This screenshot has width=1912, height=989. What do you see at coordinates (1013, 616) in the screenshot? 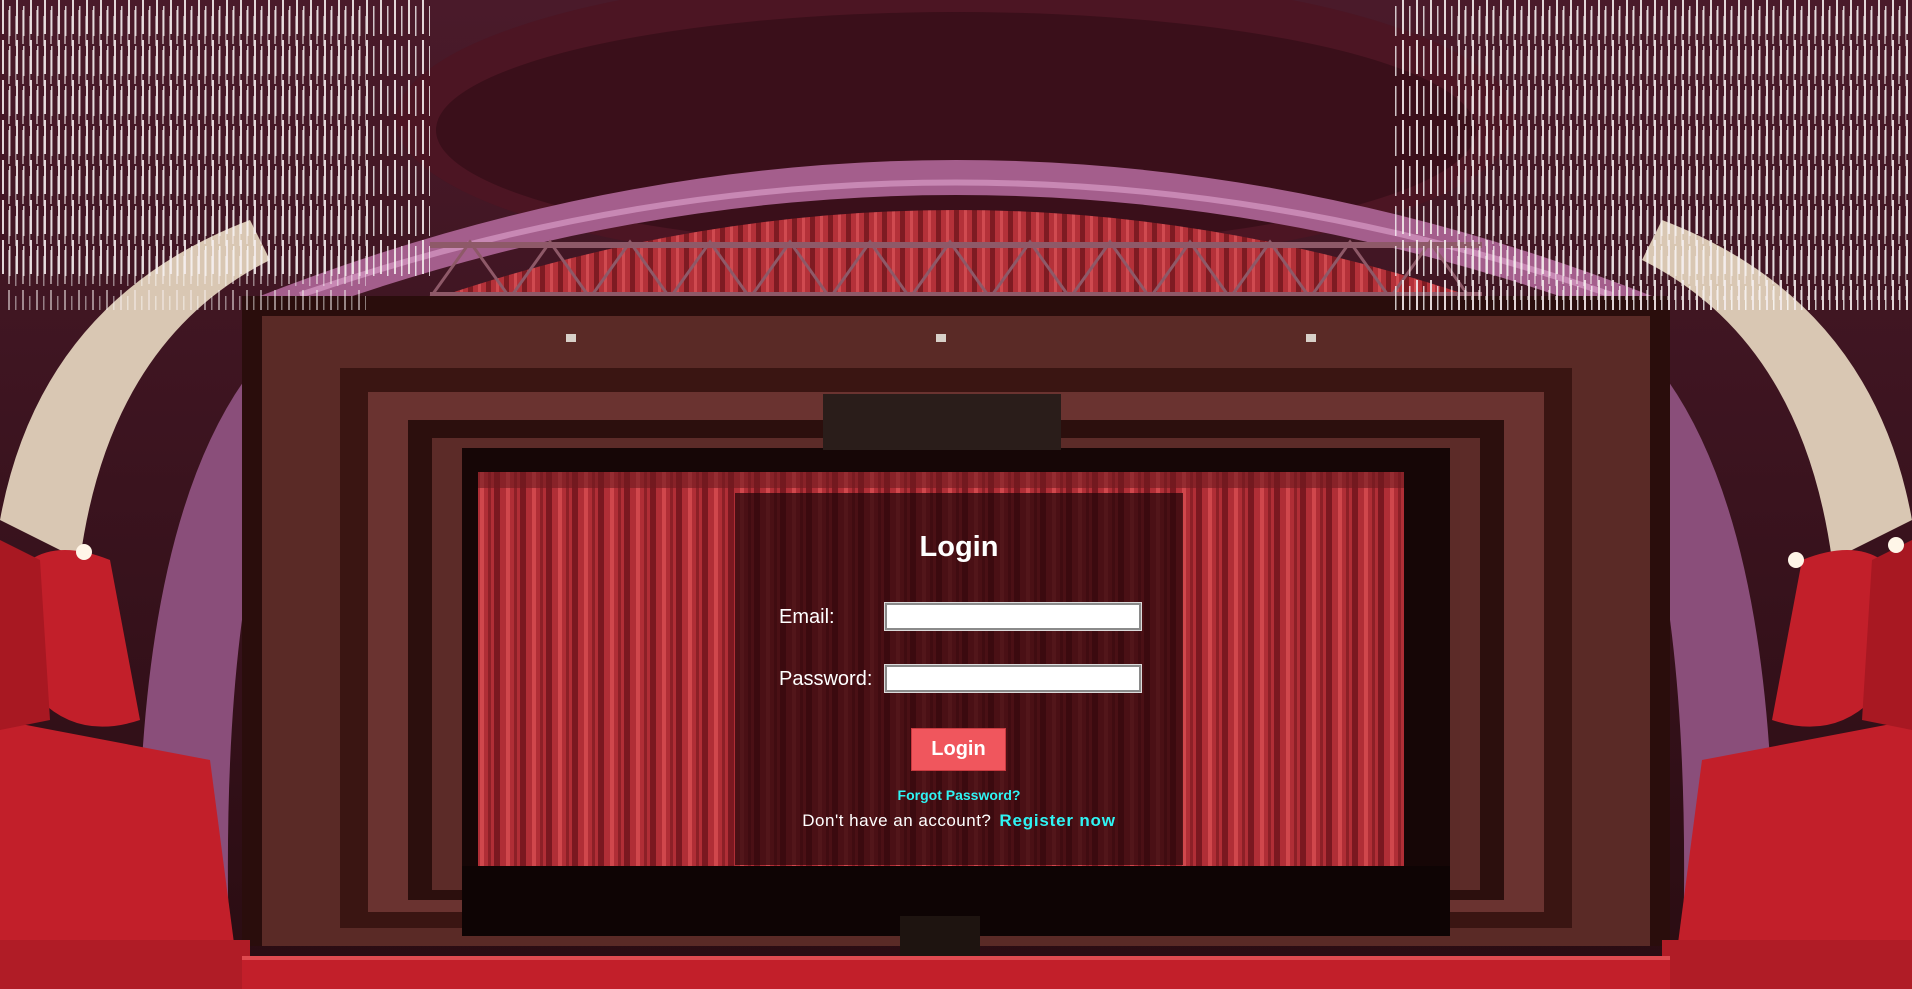
I see `email-field` at bounding box center [1013, 616].